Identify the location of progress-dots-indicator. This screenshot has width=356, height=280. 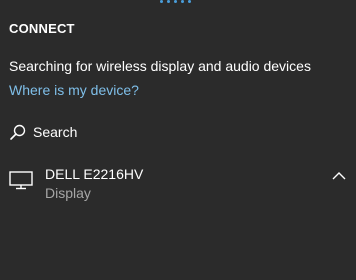
(175, 1).